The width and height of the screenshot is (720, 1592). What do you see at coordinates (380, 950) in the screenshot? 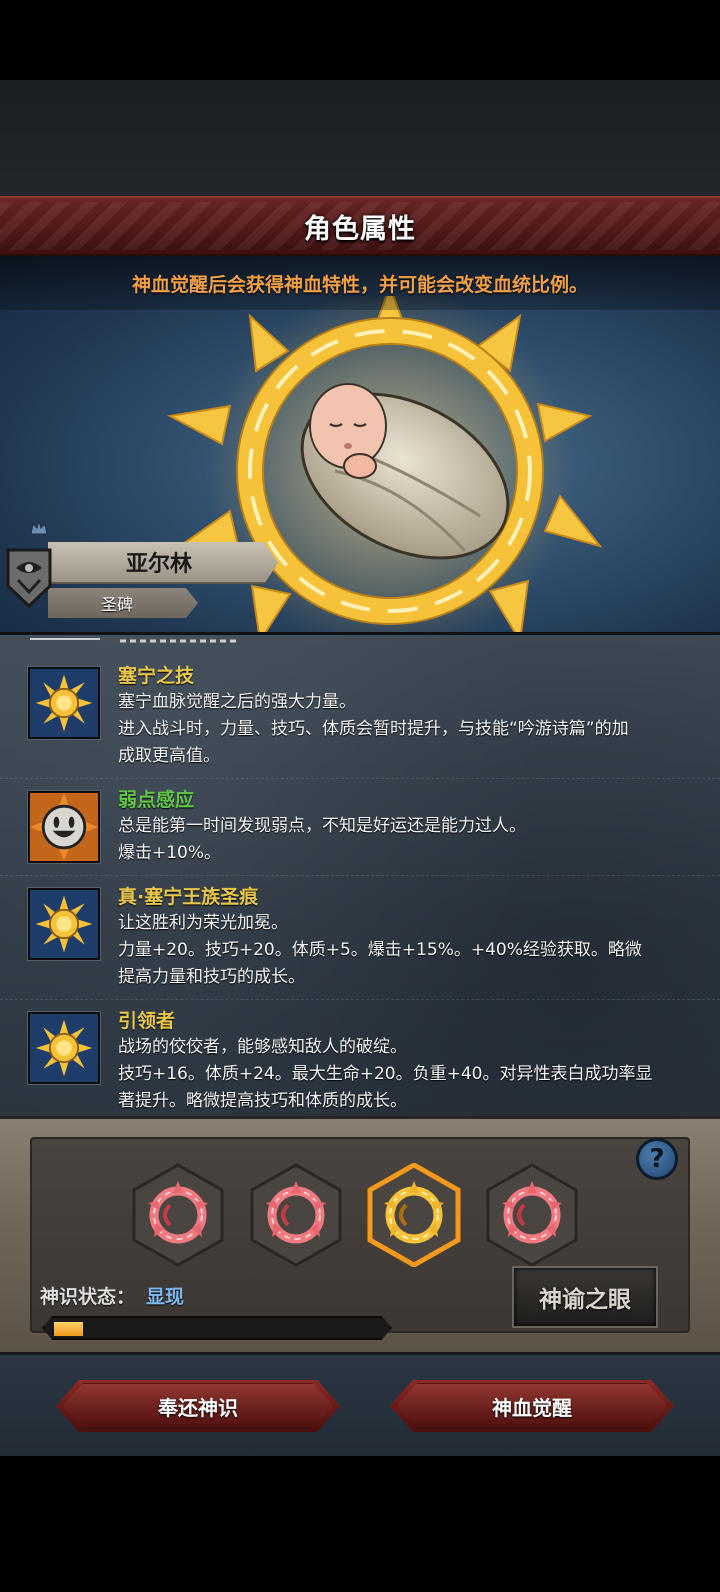
I see `trait-desc-line: 力量+20。技巧+20。体质+5。爆击+15%。+40%经验获取。略微` at bounding box center [380, 950].